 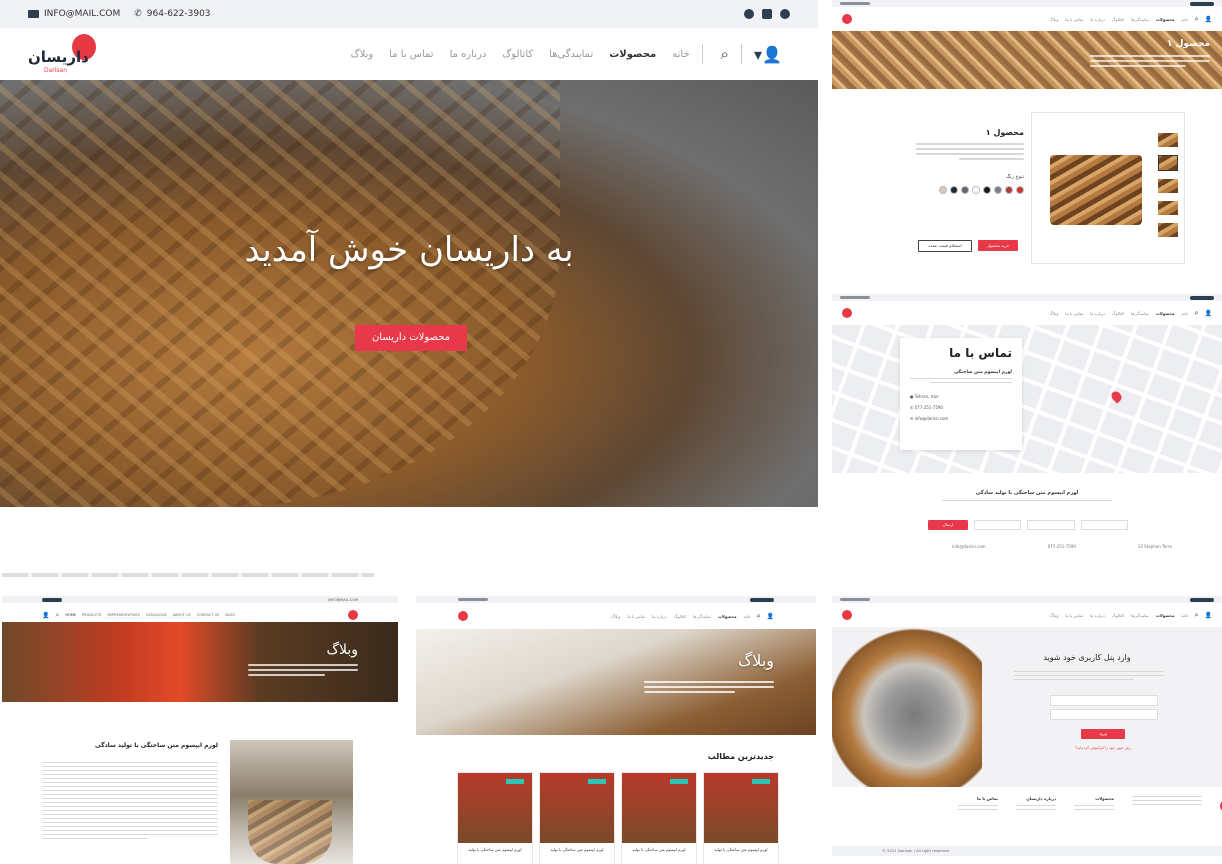 I want to click on nav-blog: وبلاگ, so click(x=362, y=54).